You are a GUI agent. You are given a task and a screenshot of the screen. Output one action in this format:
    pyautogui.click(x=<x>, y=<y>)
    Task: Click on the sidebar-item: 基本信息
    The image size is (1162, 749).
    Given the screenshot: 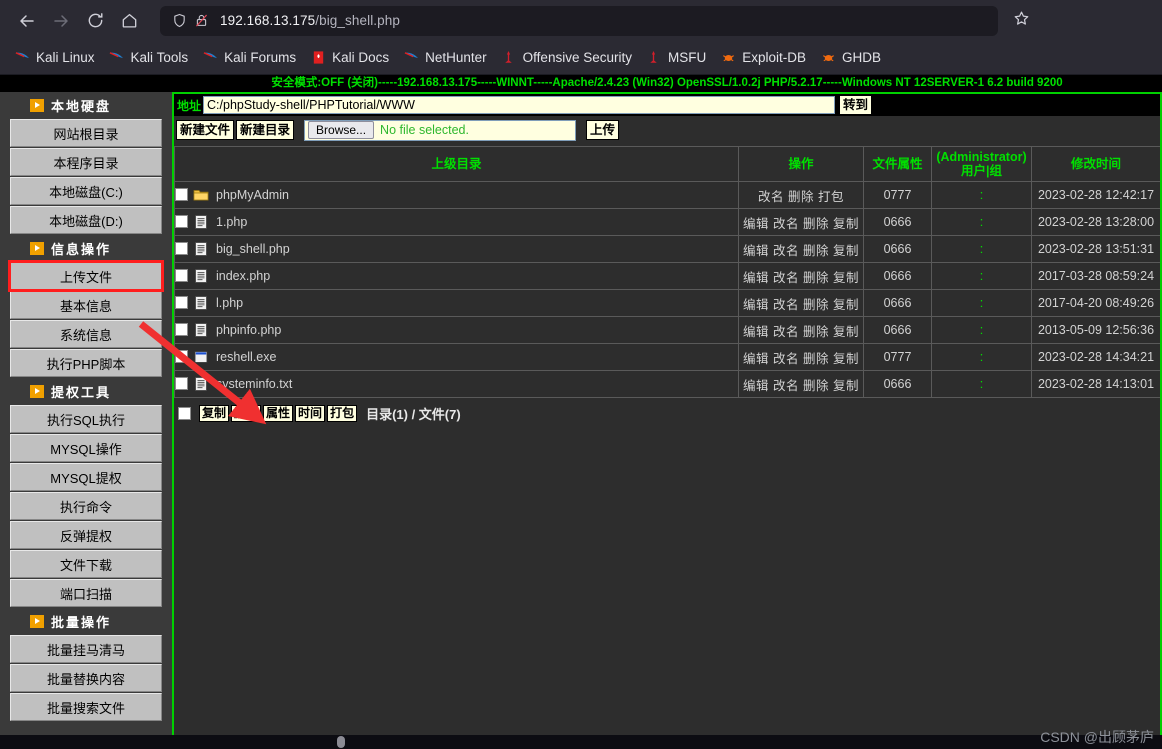 What is the action you would take?
    pyautogui.click(x=86, y=305)
    